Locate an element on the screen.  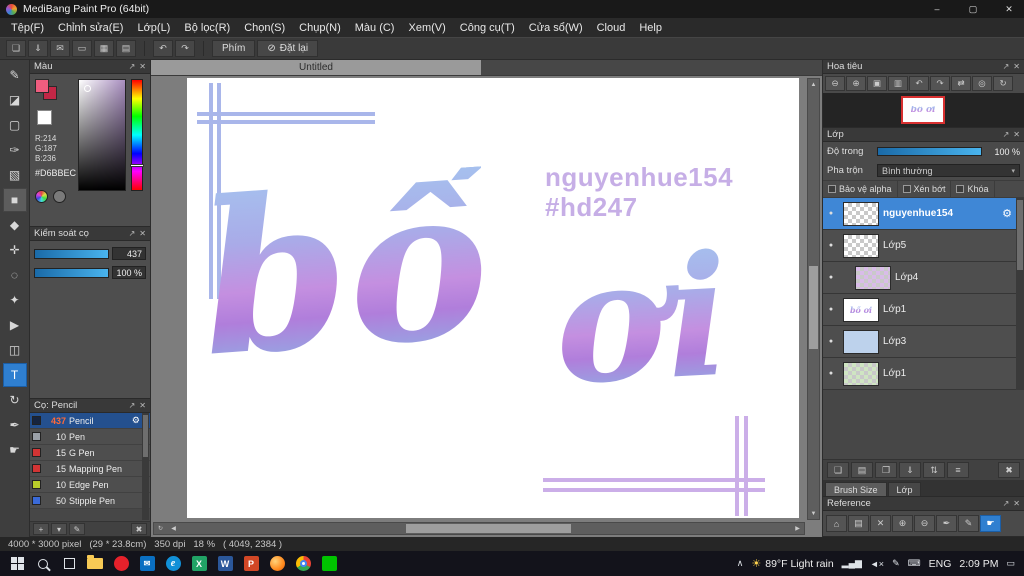
brush-opacity-value: 100 % is located at coordinates (129, 272).